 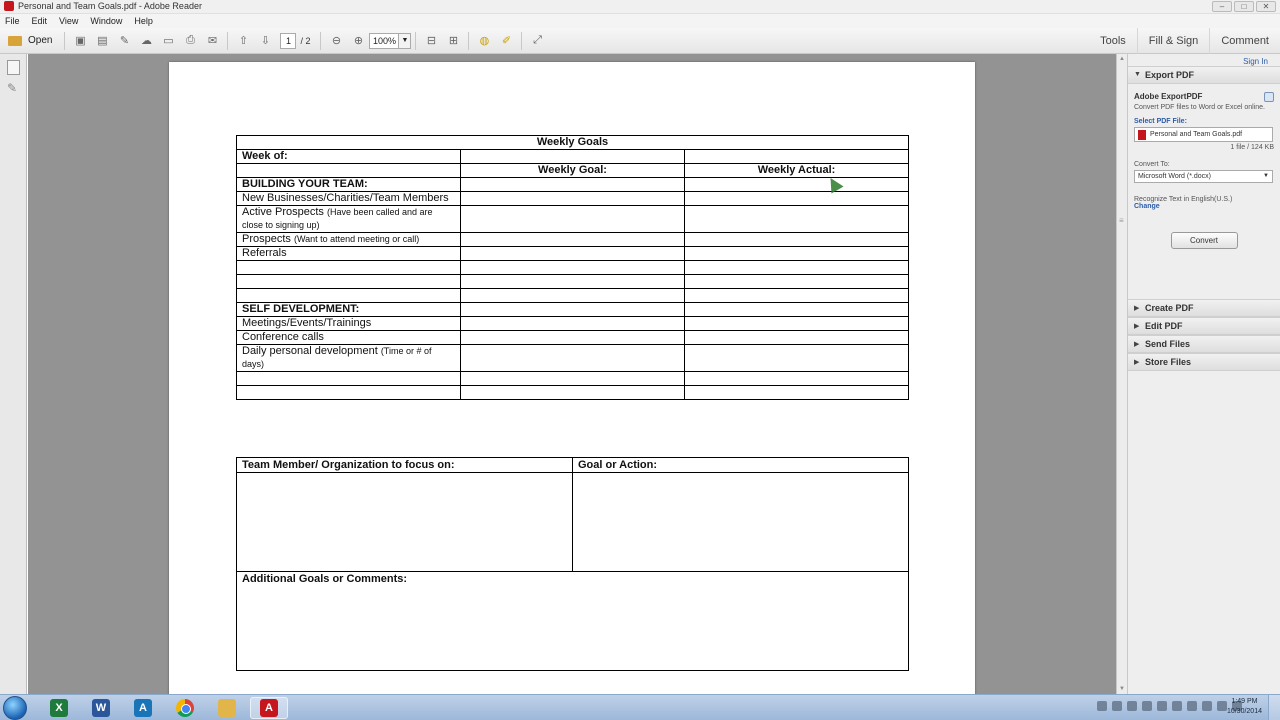 What do you see at coordinates (1204, 326) in the screenshot?
I see `edit-pdf-header: ▶ Edit PDF` at bounding box center [1204, 326].